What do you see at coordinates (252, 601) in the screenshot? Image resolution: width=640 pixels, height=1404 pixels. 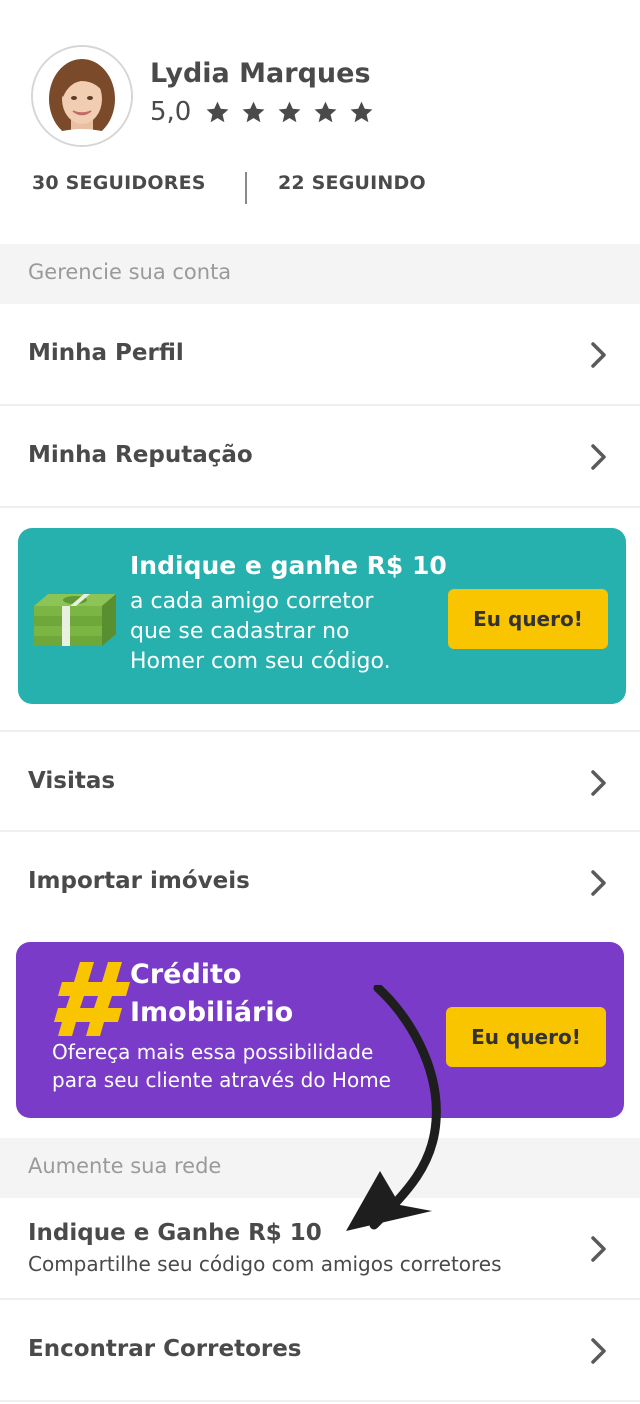 I see `promo-refer-text-1: a cada amigo corretor` at bounding box center [252, 601].